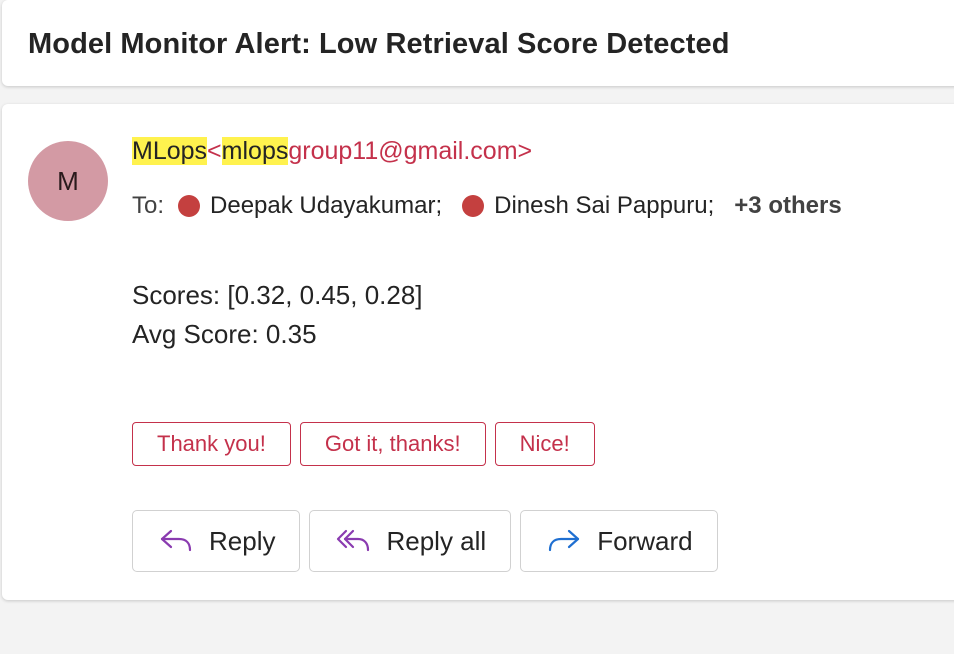  What do you see at coordinates (214, 151) in the screenshot?
I see `sender-email-open: <` at bounding box center [214, 151].